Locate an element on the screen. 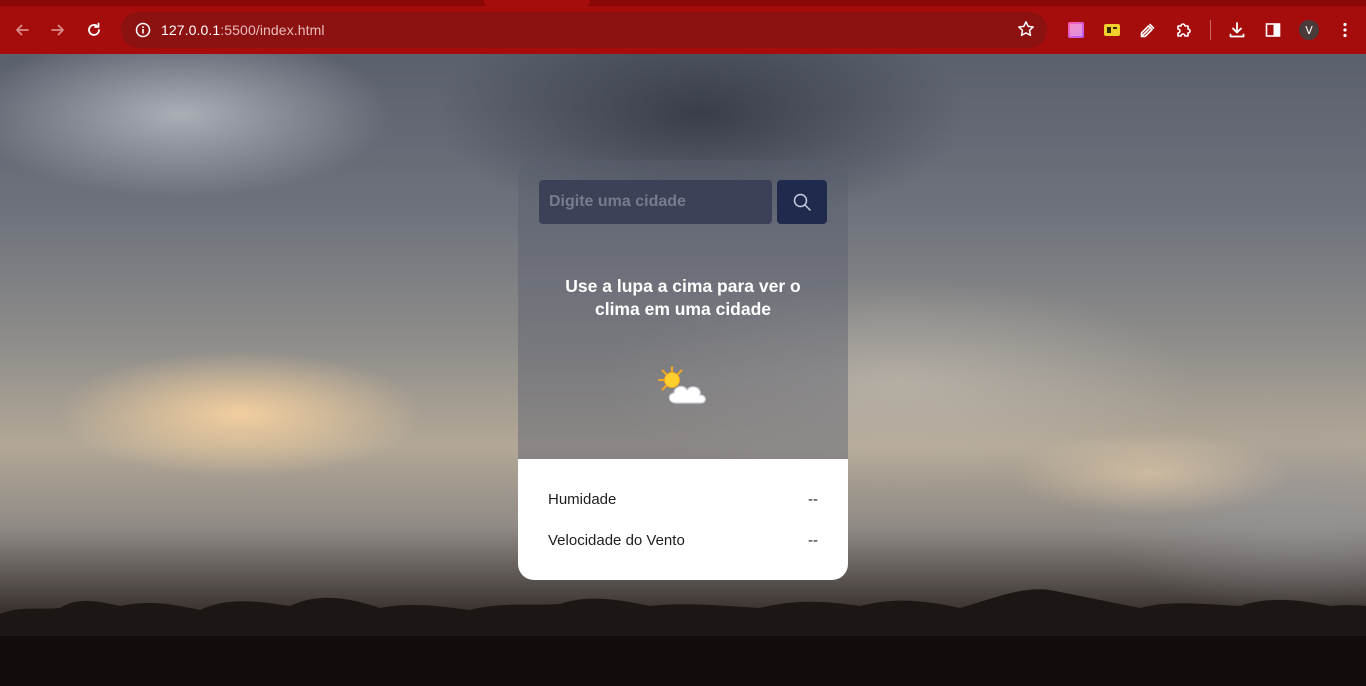 The height and width of the screenshot is (686, 1366). humidity-row: Humidade -- is located at coordinates (683, 499).